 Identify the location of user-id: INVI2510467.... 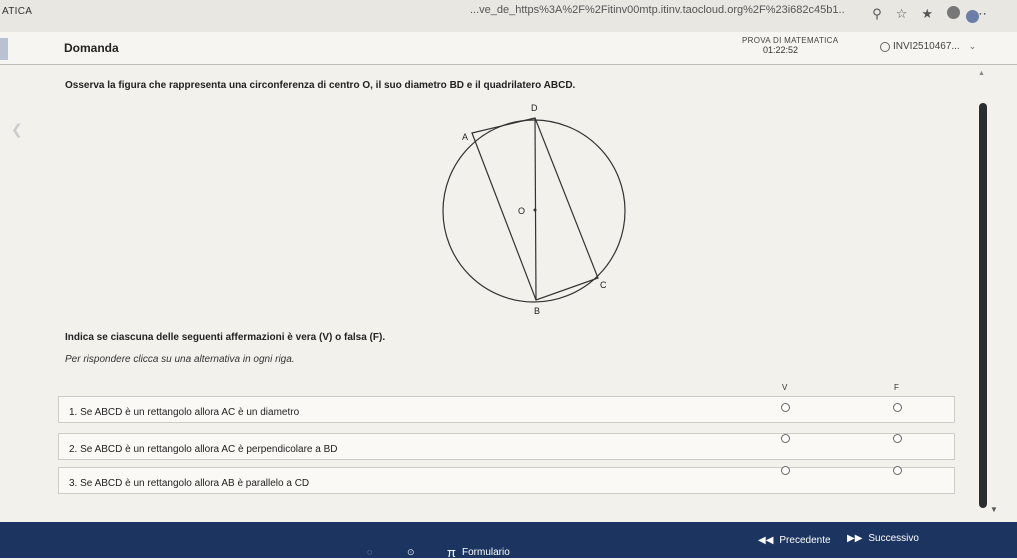
(926, 46).